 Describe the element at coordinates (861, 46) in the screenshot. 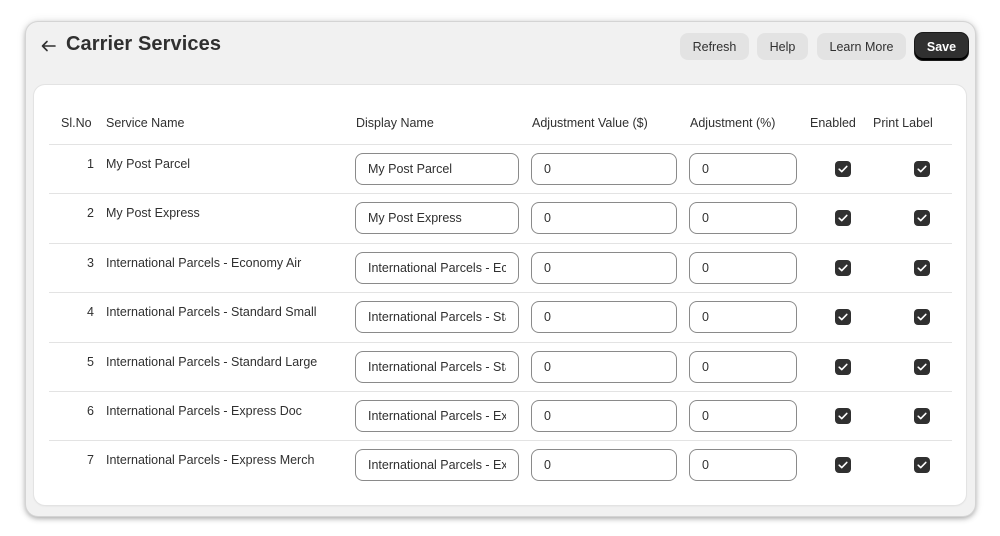

I see `learn-more-button: Learn More` at that location.